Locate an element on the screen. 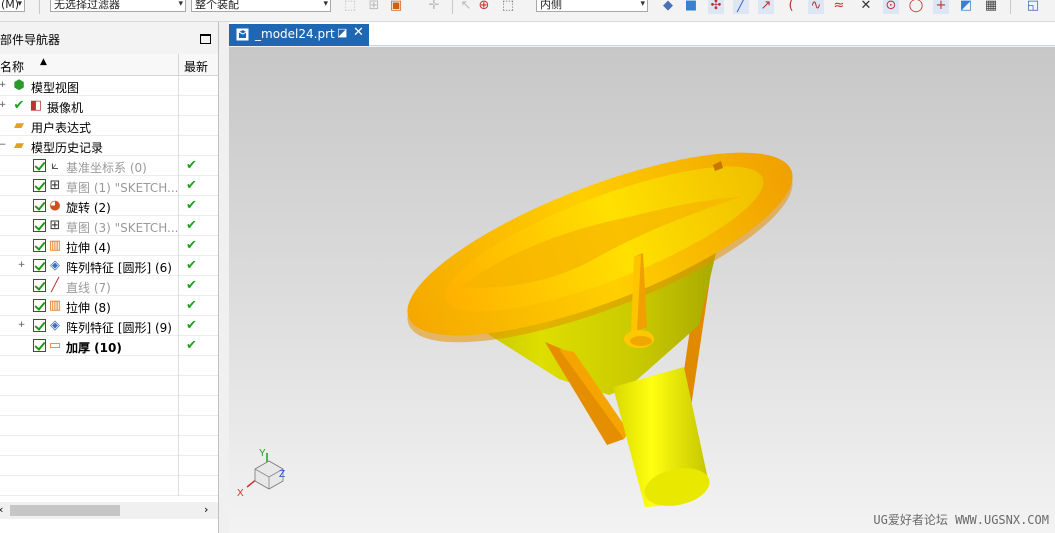 Image resolution: width=1055 pixels, height=533 pixels. curve-snap-icon: ∿ is located at coordinates (816, 7).